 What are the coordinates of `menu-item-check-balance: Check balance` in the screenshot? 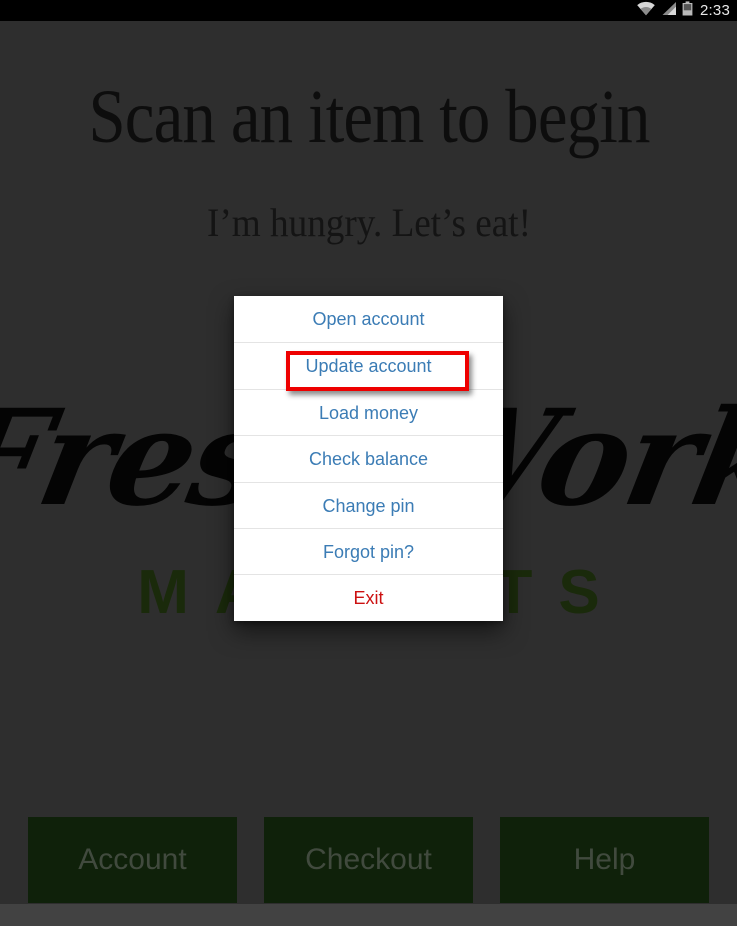 It's located at (368, 458).